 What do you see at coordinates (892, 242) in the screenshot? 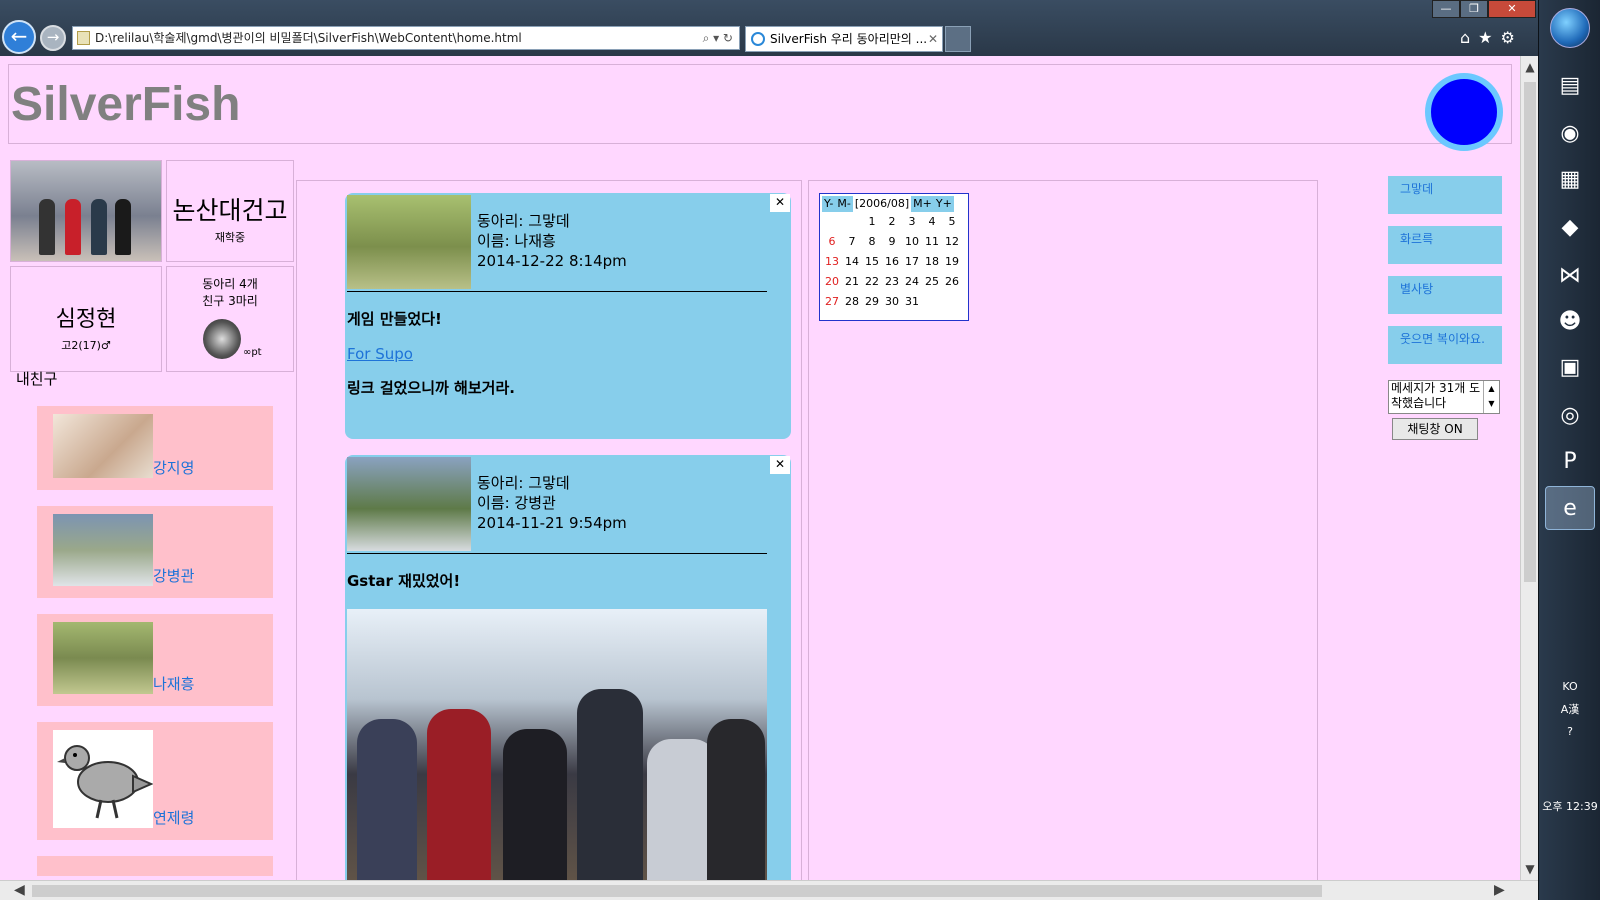
I see `calendar-day: 9` at bounding box center [892, 242].